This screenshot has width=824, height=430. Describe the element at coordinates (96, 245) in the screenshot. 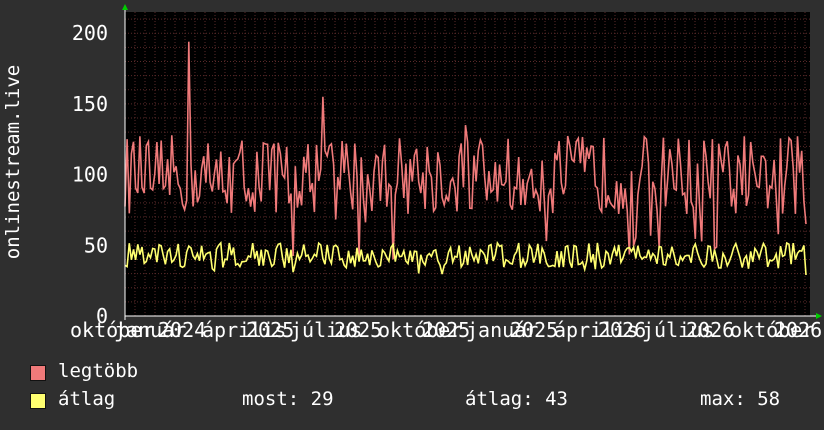

I see `y-tick-label: 50` at that location.